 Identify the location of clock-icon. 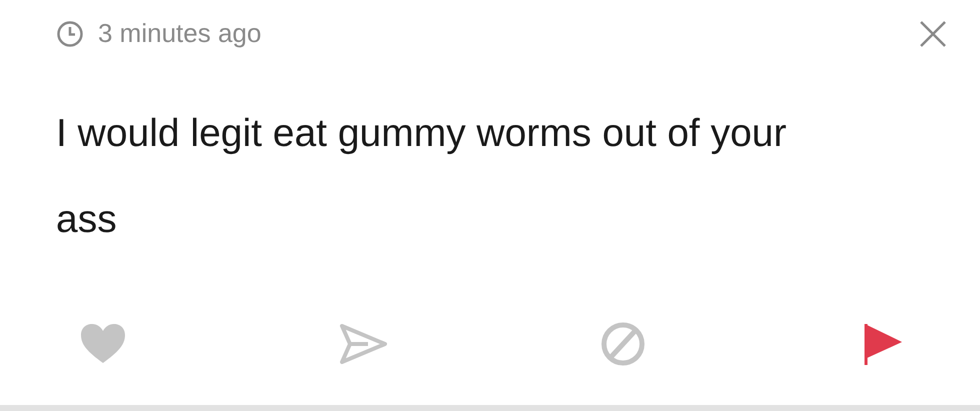
(70, 34).